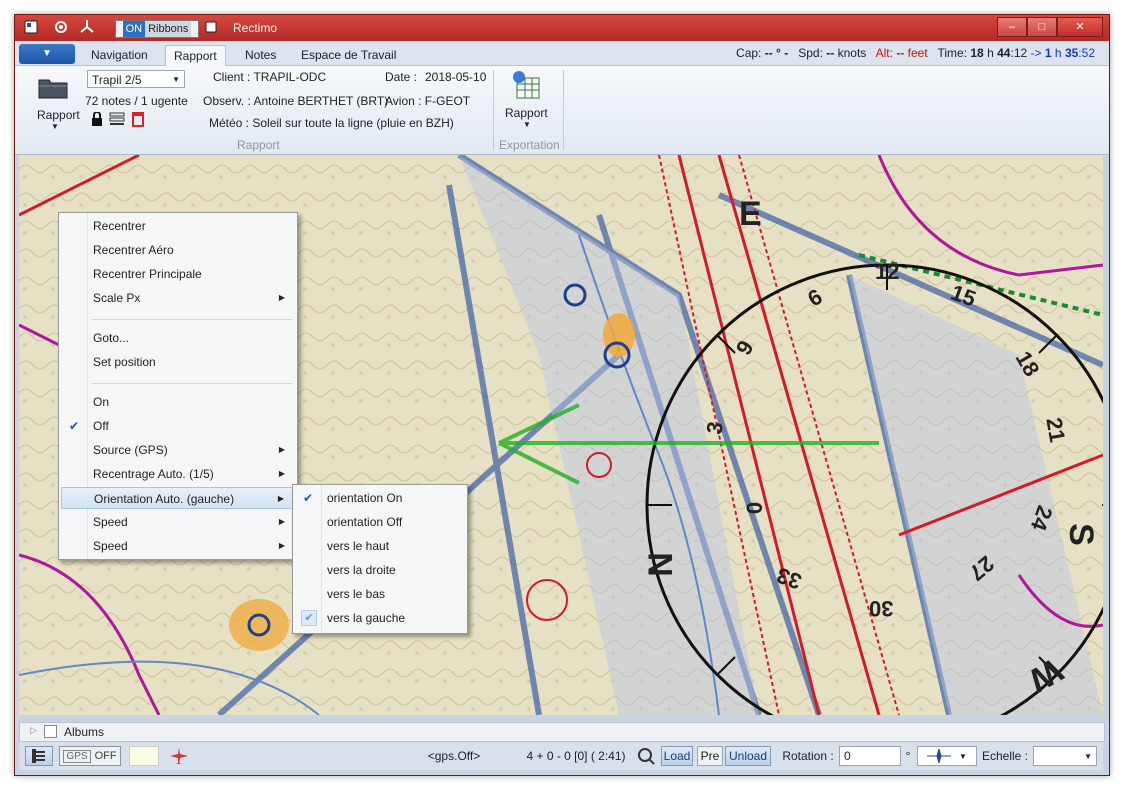  What do you see at coordinates (380, 594) in the screenshot?
I see `submenu-item-vers-le-bas: vers le bas` at bounding box center [380, 594].